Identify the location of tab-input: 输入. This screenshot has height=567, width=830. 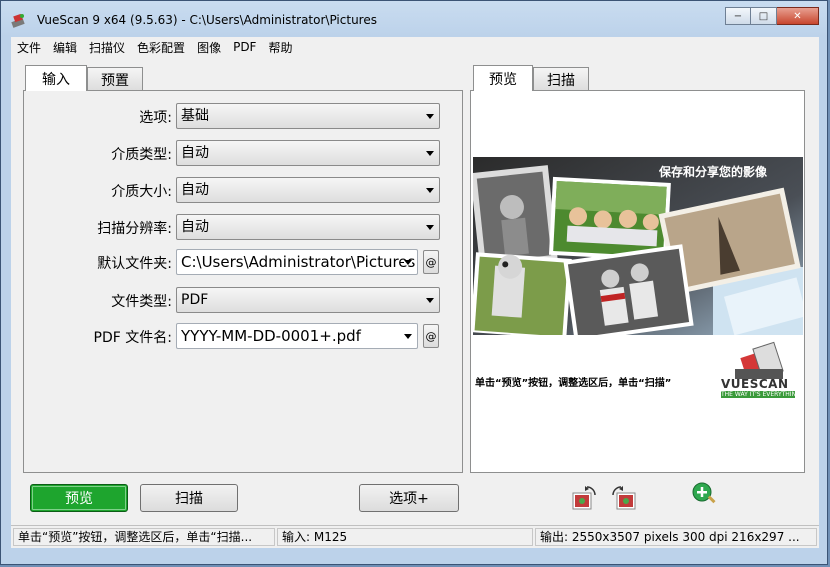
(56, 78).